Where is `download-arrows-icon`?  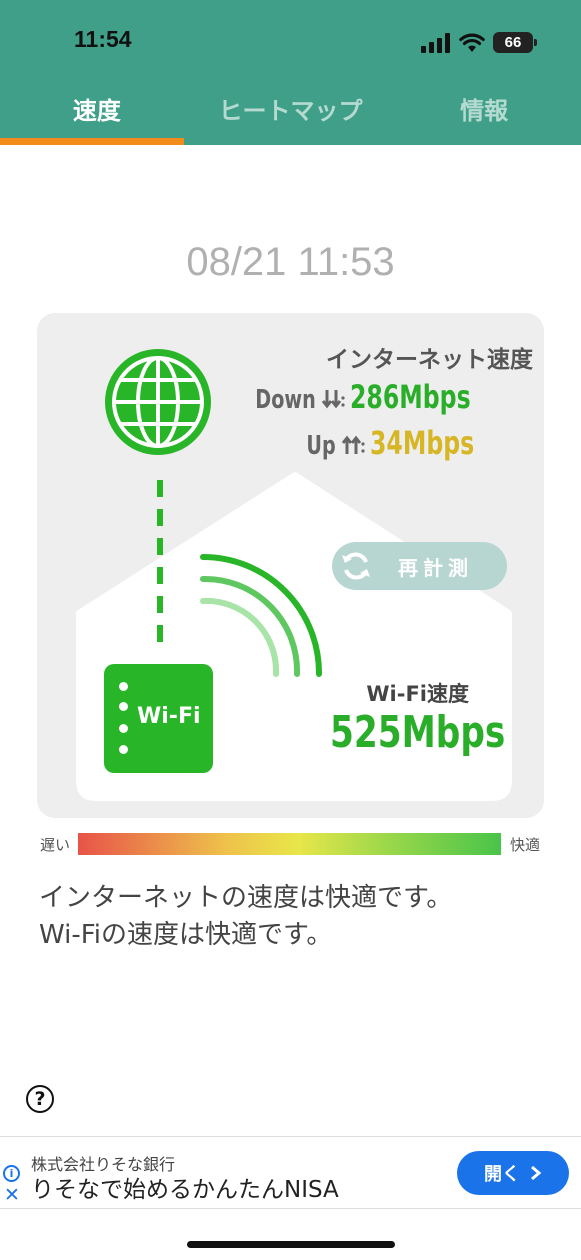 download-arrows-icon is located at coordinates (333, 399).